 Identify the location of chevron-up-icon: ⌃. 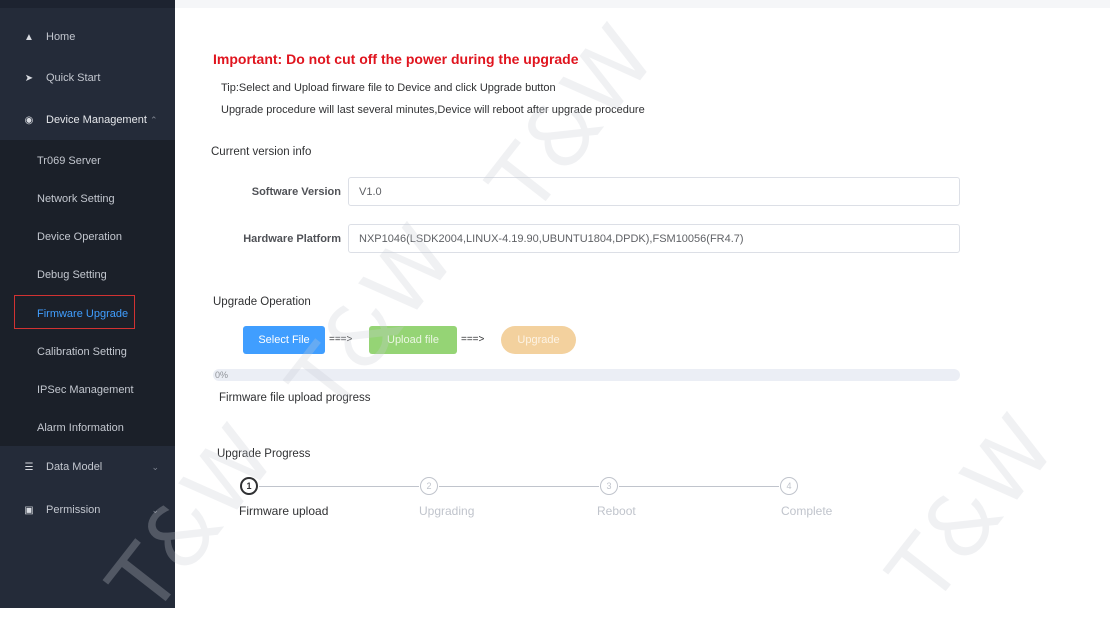
(154, 119).